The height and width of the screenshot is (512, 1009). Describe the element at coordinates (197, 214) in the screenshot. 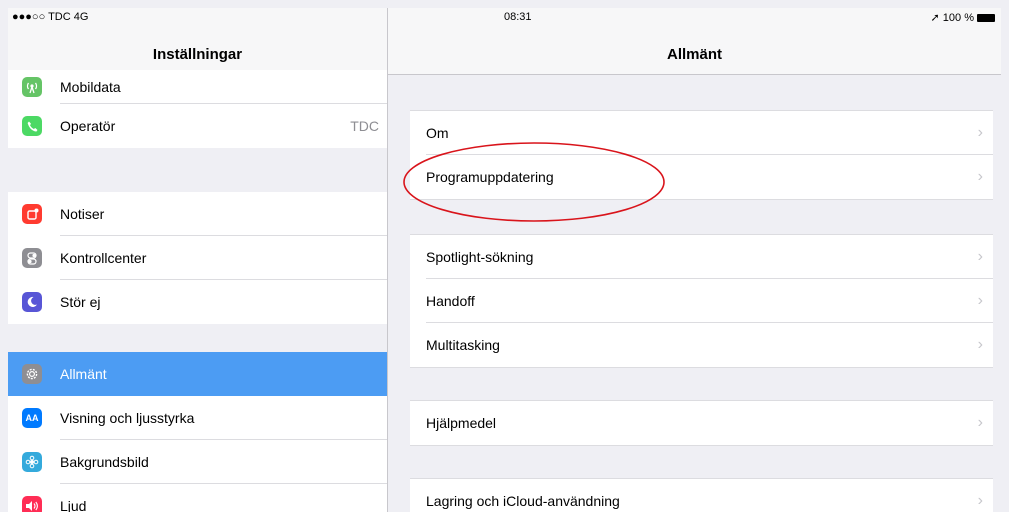

I see `sidebar-item-notiser: Notiser` at that location.